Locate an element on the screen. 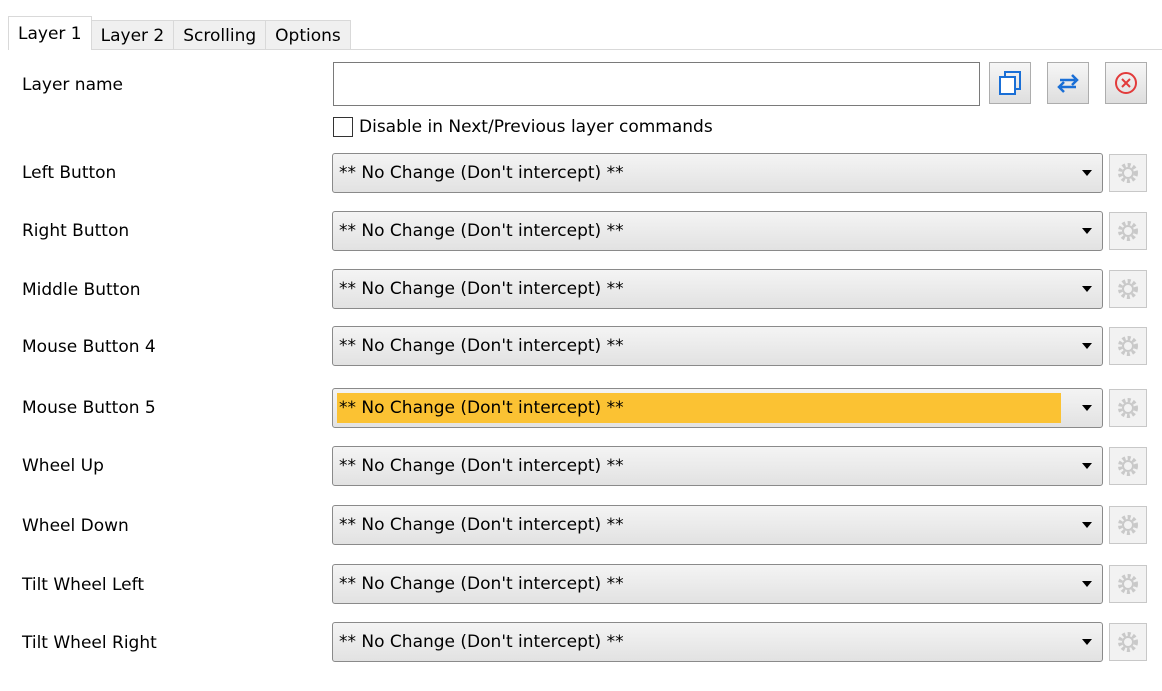 The height and width of the screenshot is (691, 1162). wheel-down-settings-button is located at coordinates (1128, 525).